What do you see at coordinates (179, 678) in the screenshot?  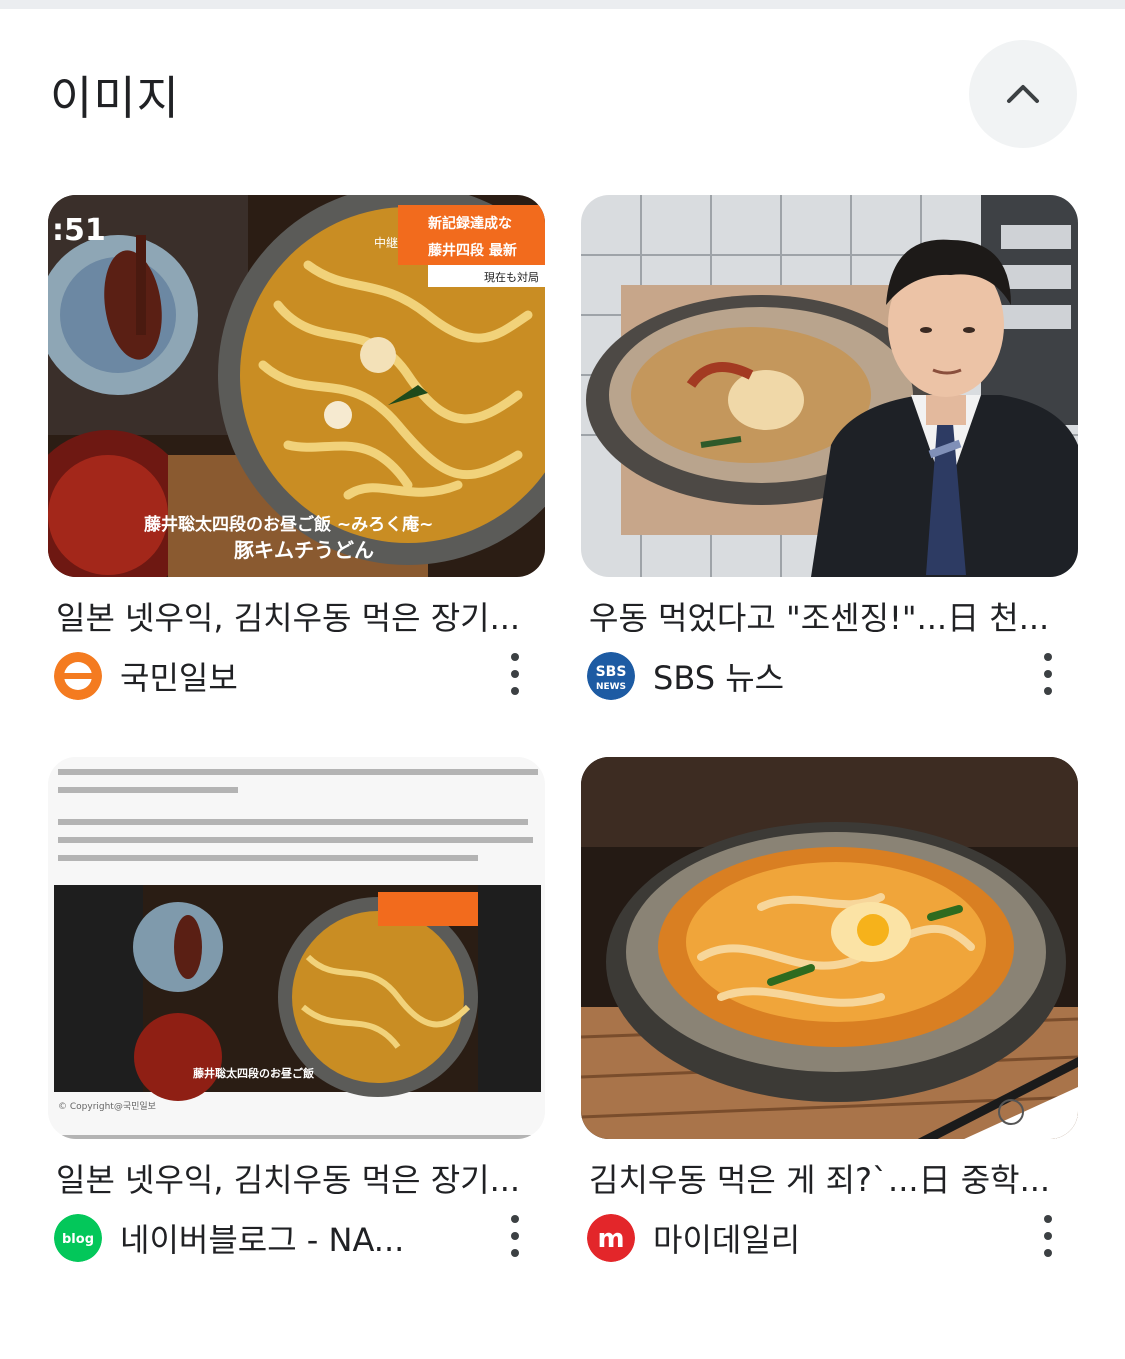 I see `source-name: 국민일보` at bounding box center [179, 678].